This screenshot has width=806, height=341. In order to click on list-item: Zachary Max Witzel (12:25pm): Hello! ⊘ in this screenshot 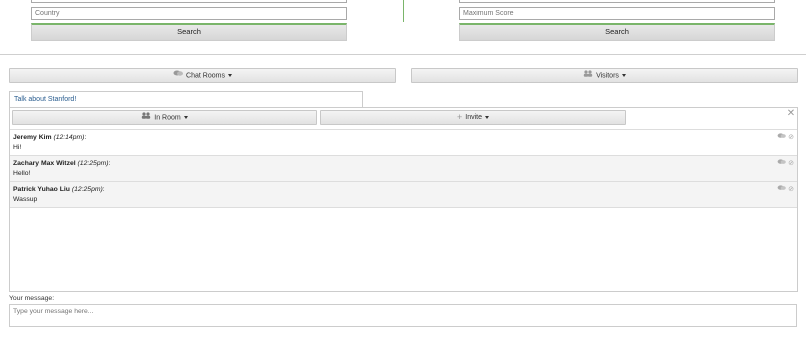, I will do `click(403, 169)`.